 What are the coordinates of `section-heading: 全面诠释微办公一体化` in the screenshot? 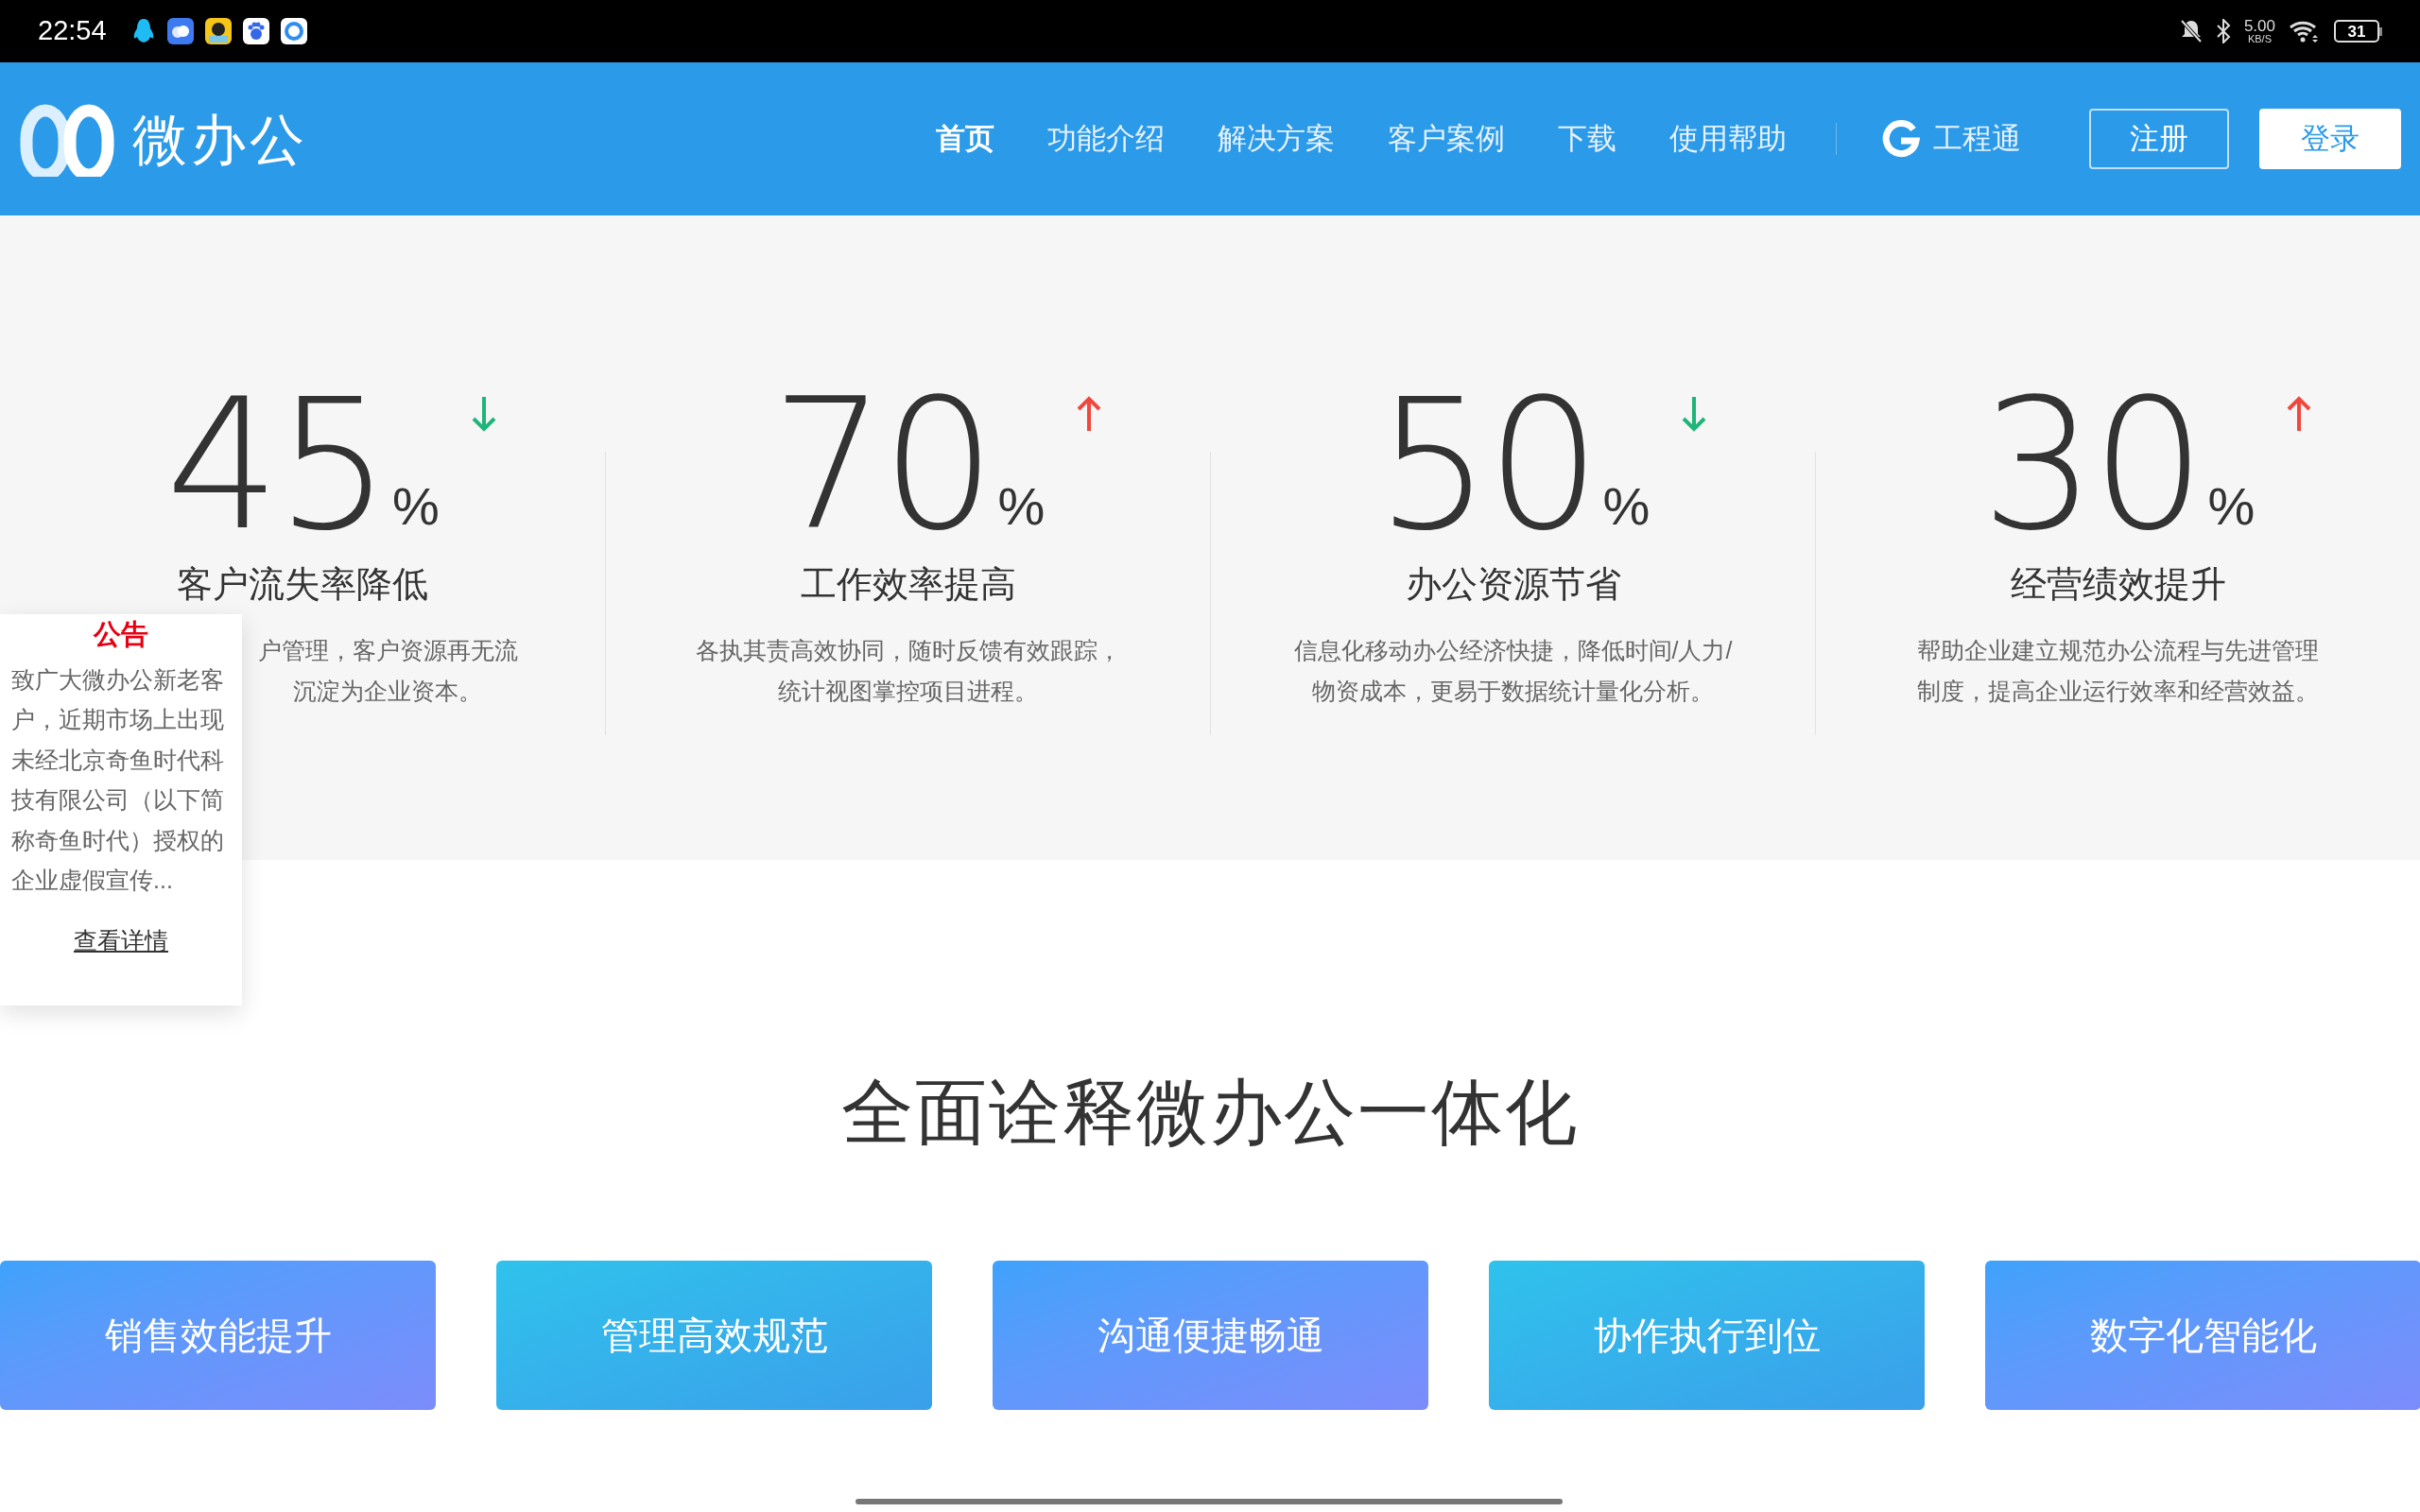 It's located at (1210, 1112).